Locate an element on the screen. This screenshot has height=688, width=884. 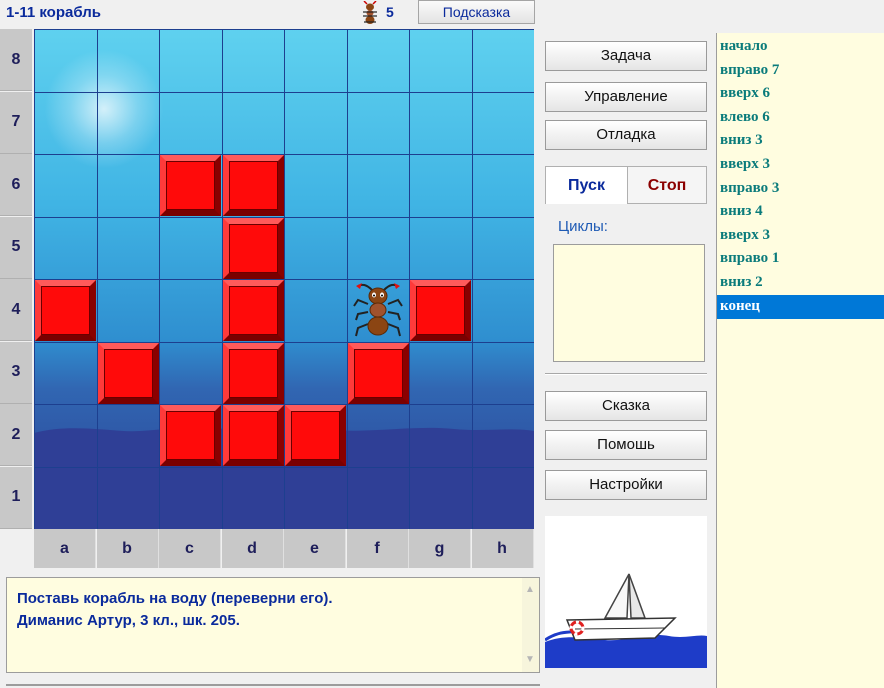
col-label-b: b is located at coordinates (127, 548).